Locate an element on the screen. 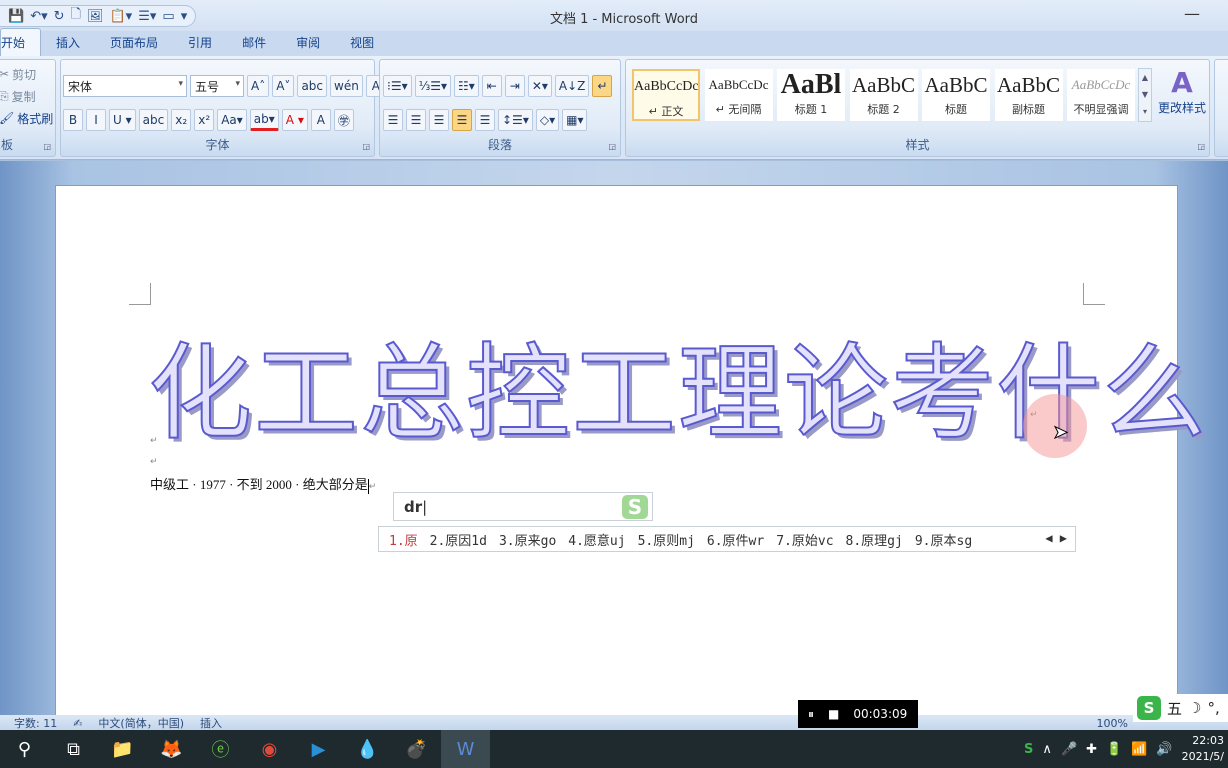 The image size is (1228, 768). line-spacing-button: ↕☰▾ is located at coordinates (515, 120).